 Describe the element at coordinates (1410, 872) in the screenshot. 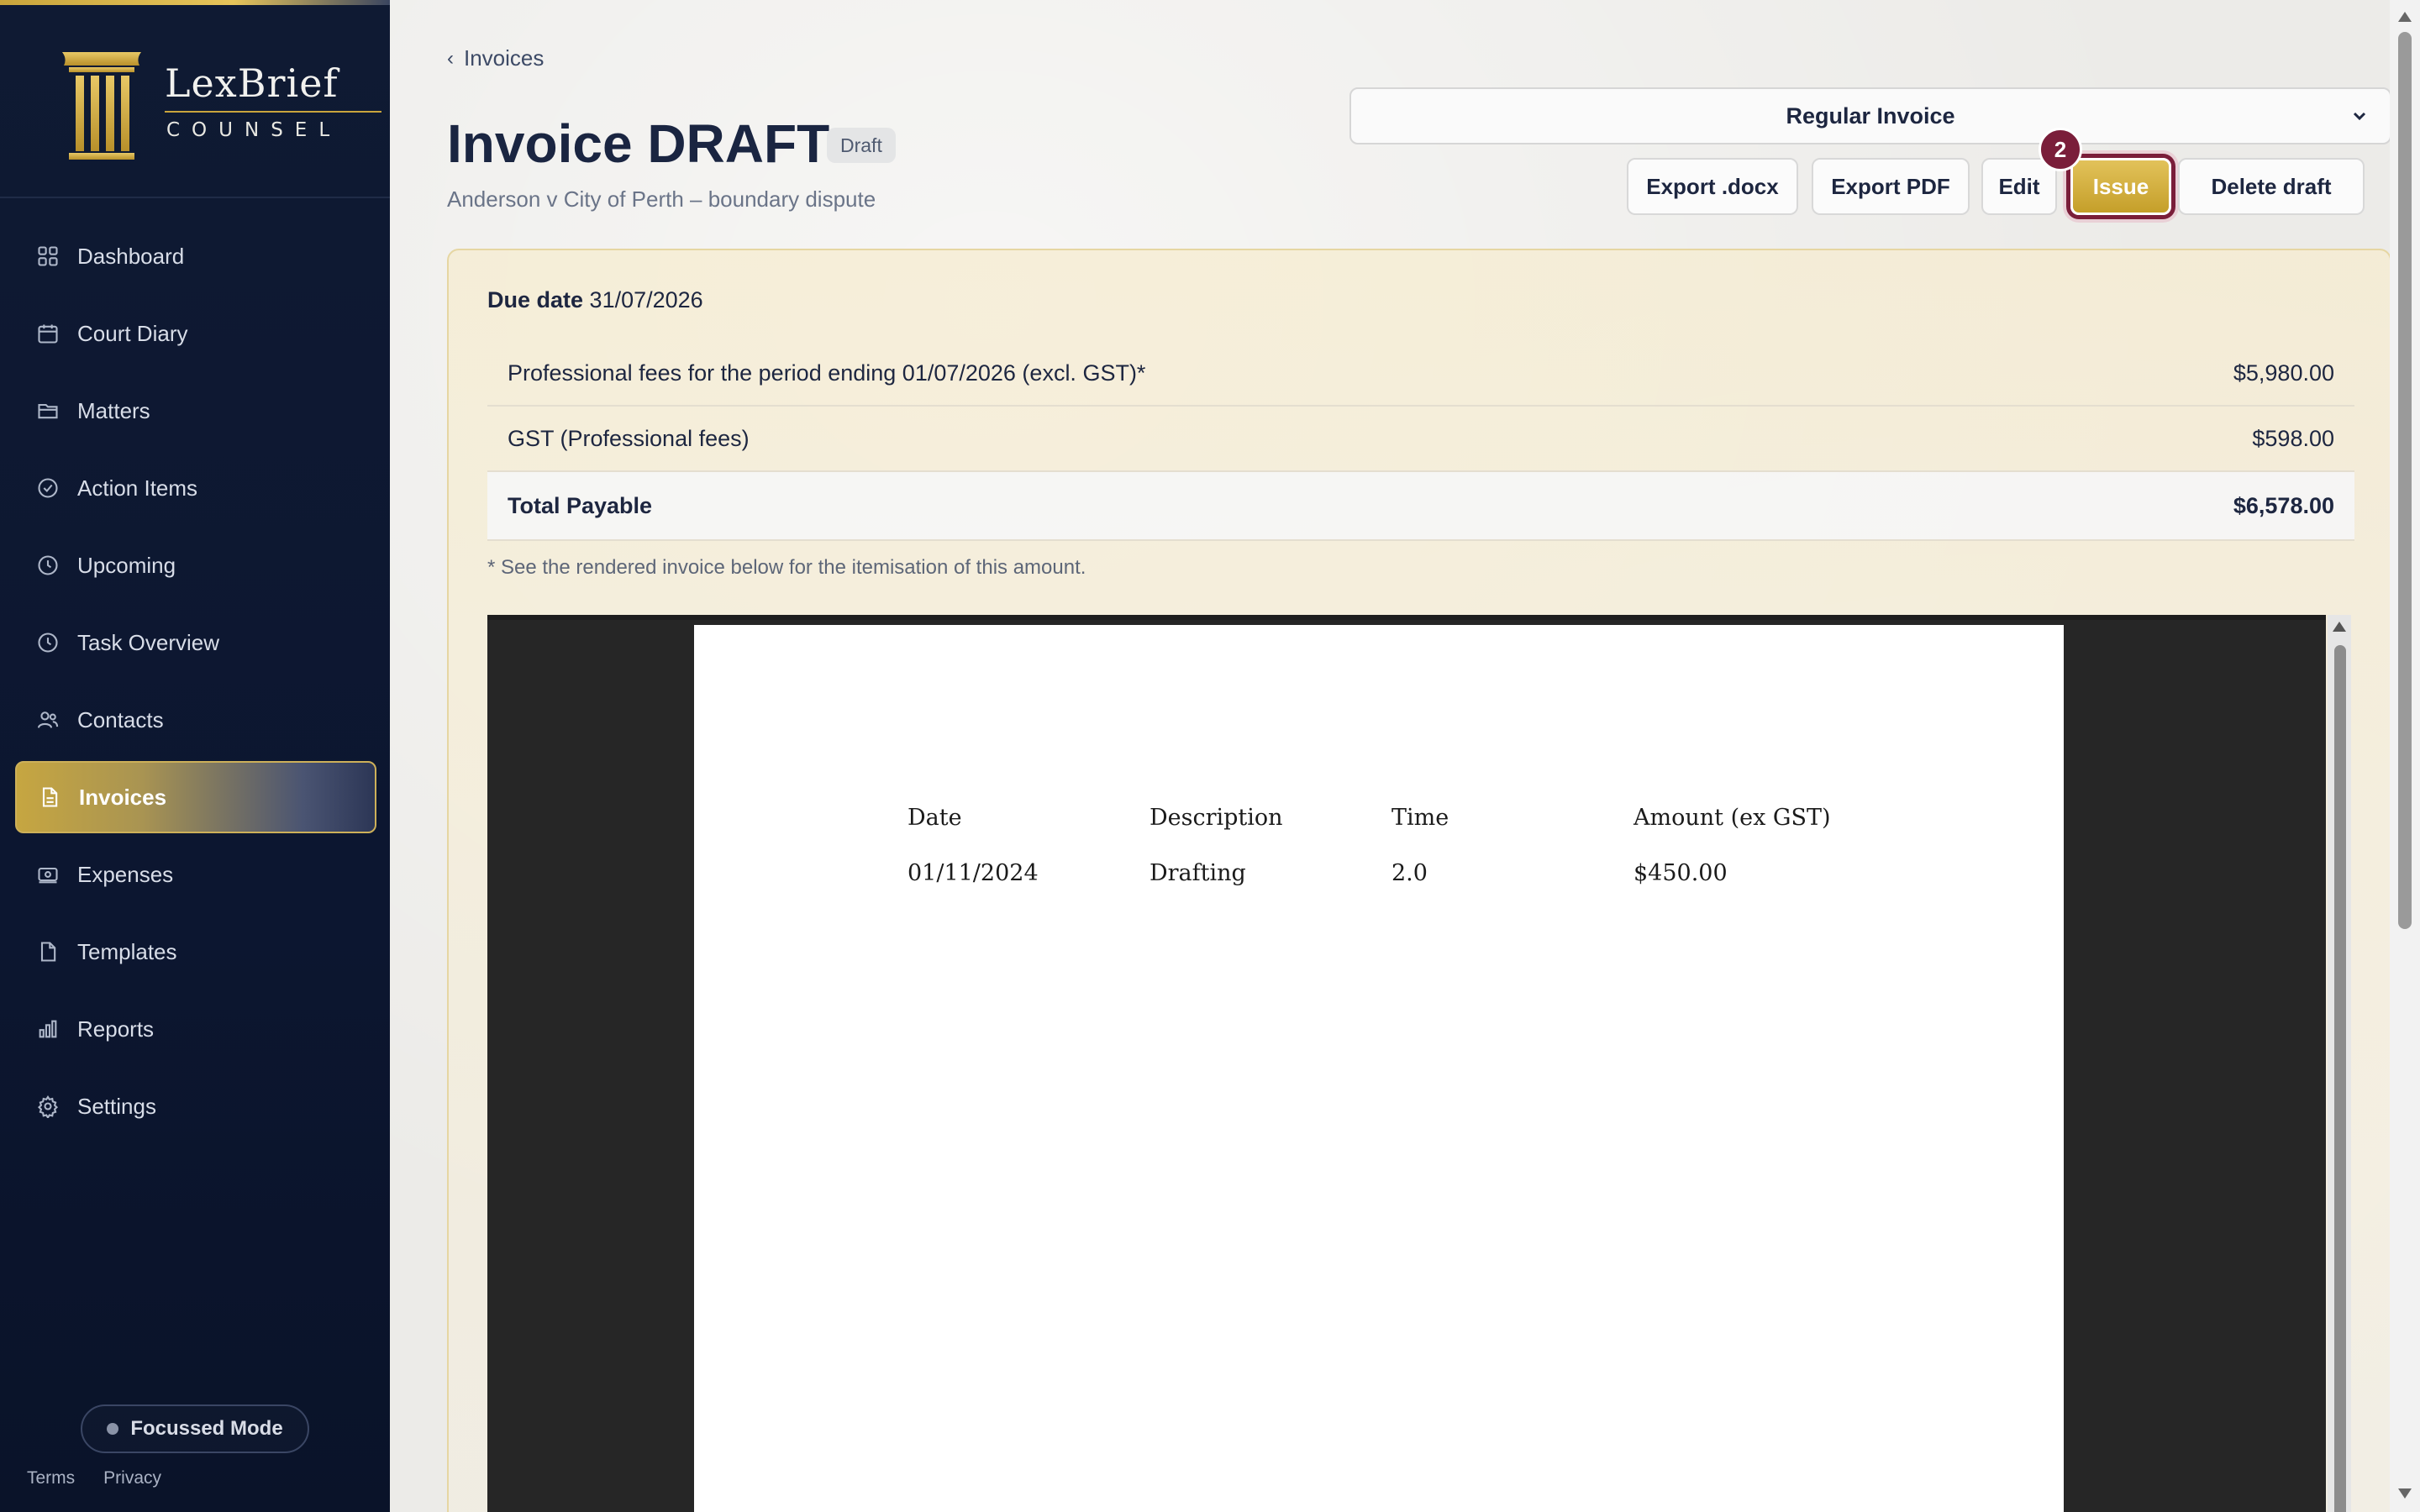

I see `cell-time: 2.0` at that location.